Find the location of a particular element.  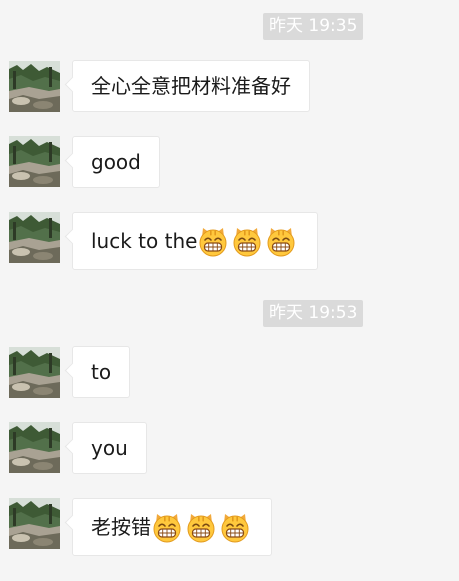

message-text: good is located at coordinates (116, 162).